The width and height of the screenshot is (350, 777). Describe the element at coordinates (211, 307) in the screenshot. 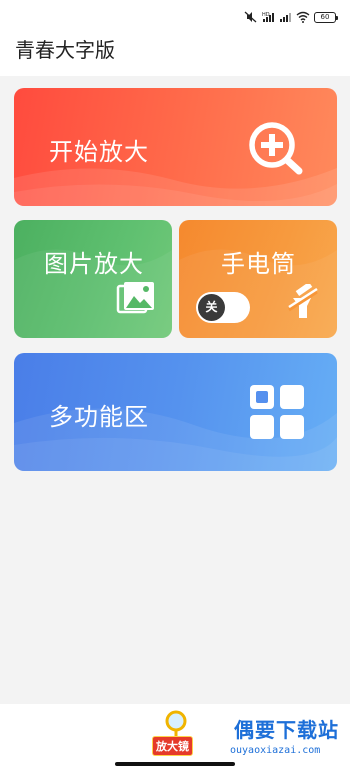

I see `toggle-knob: 关` at that location.